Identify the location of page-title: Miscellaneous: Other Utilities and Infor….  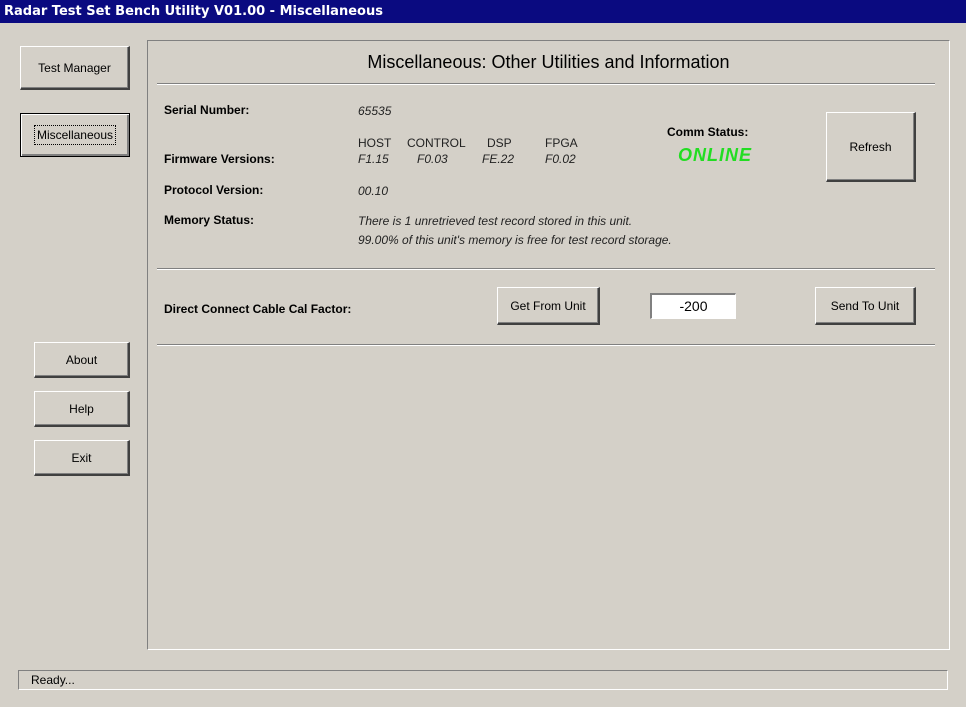
(548, 62).